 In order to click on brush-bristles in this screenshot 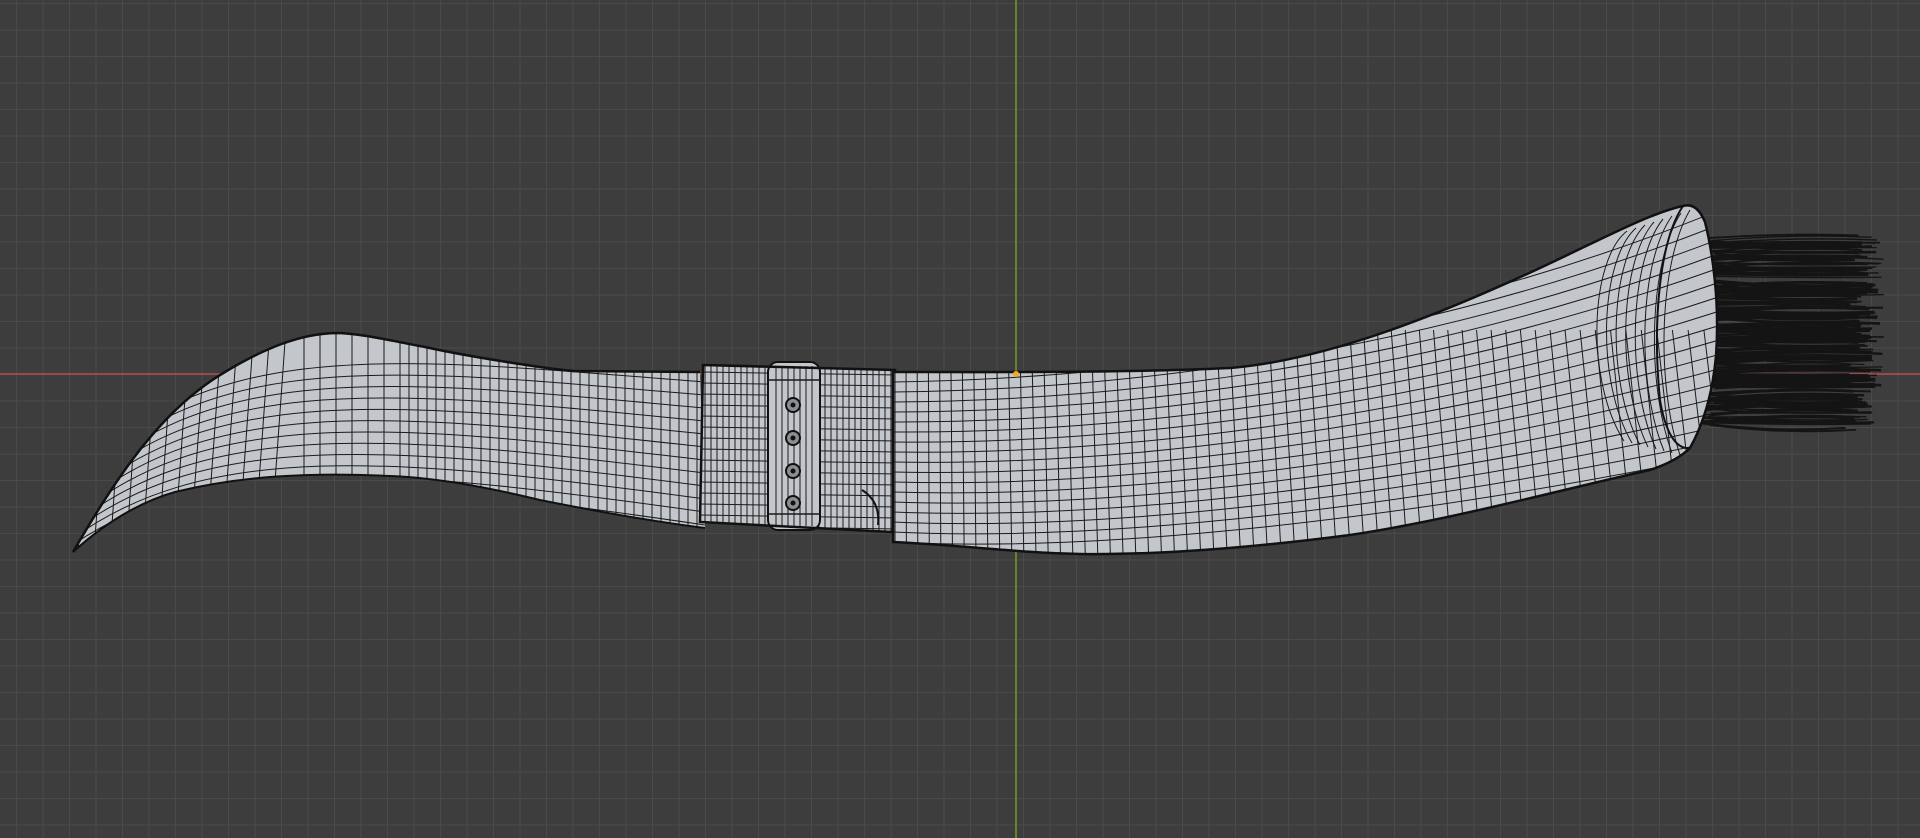, I will do `click(1792, 333)`.